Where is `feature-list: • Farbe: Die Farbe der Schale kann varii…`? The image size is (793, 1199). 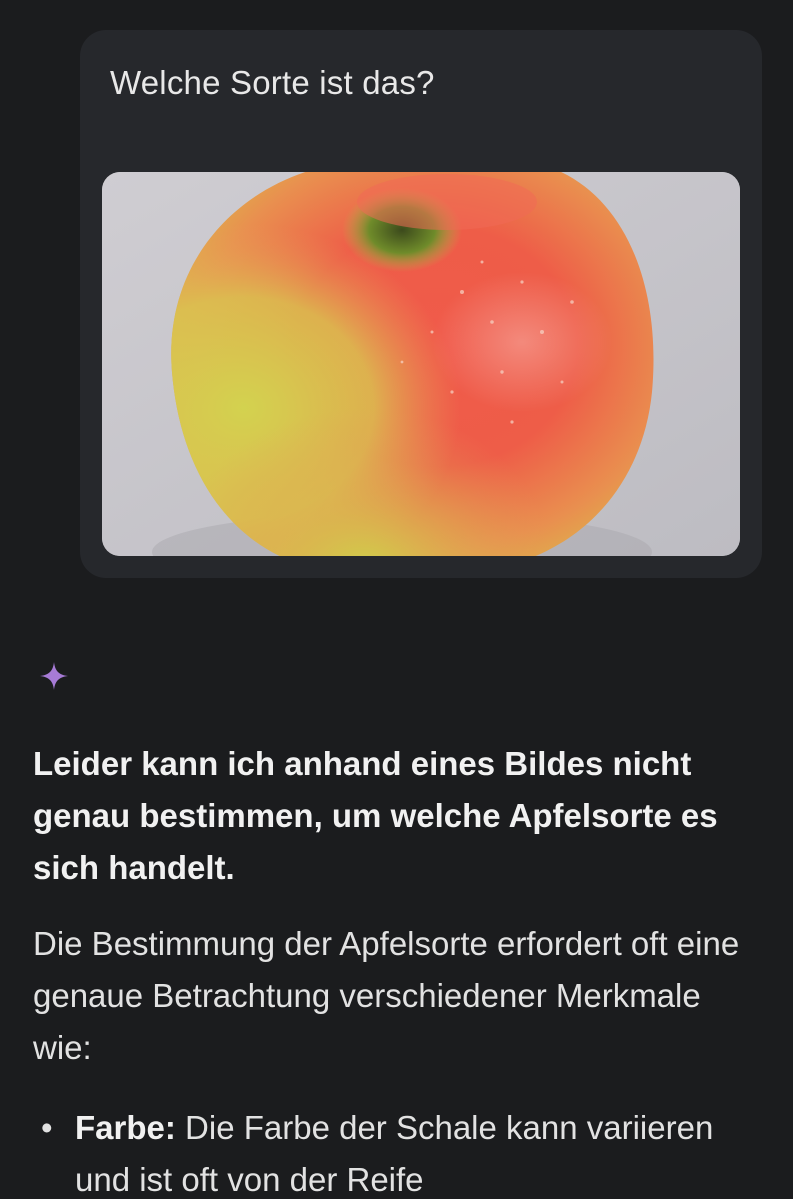
feature-list: • Farbe: Die Farbe der Schale kann varii… is located at coordinates (398, 1150).